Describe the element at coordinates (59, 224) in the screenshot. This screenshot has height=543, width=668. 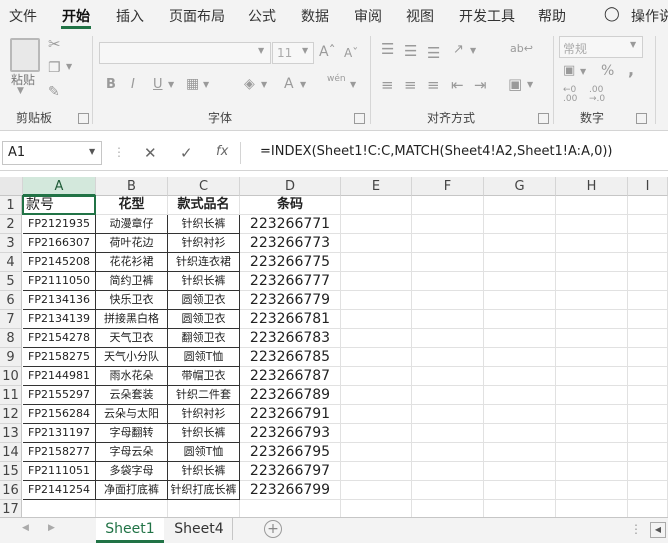
I see `cell-style-no: FP2121935` at that location.